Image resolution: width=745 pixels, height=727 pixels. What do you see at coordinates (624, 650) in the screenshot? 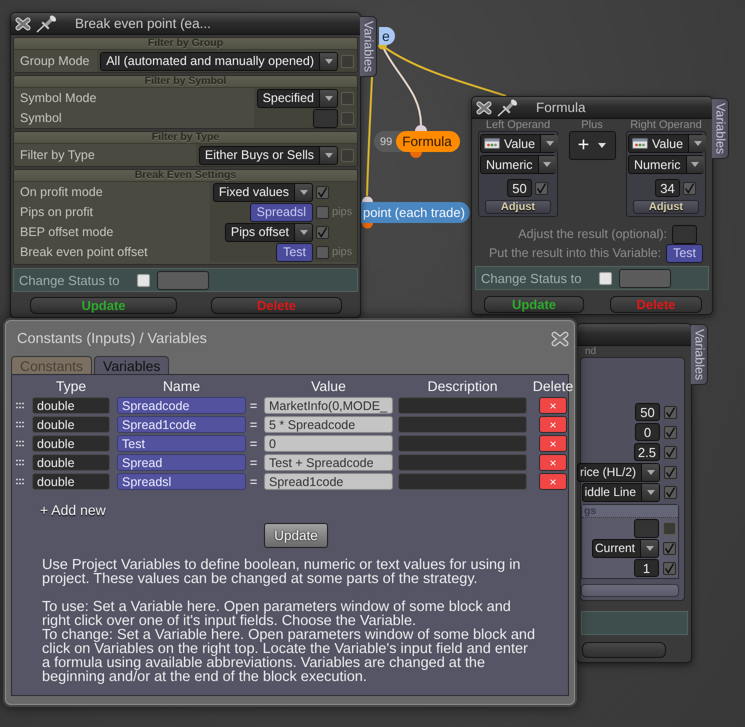
I see `window-button` at bounding box center [624, 650].